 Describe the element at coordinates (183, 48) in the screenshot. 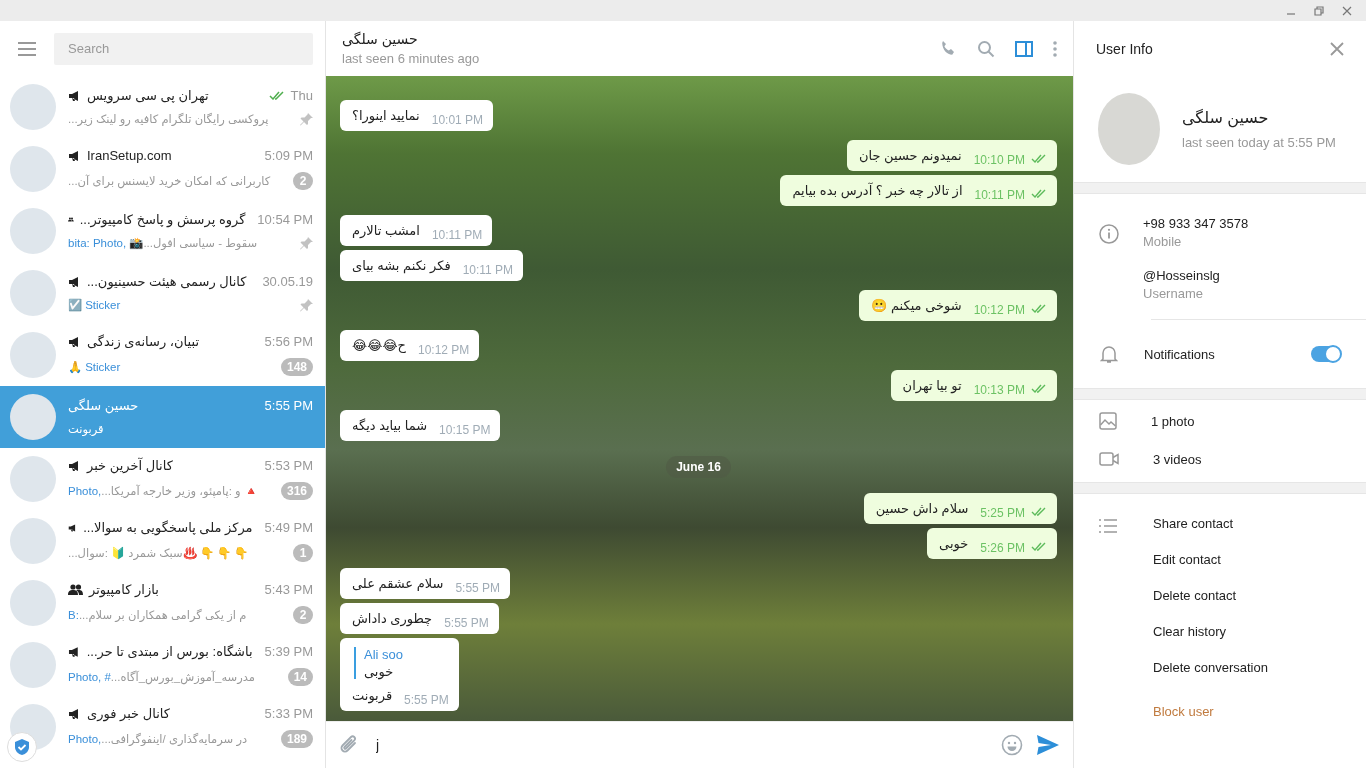

I see `search-field: Search` at that location.